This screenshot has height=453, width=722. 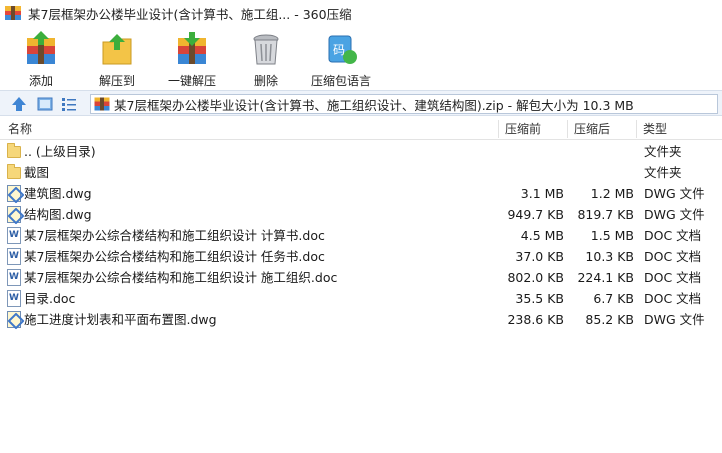 I want to click on toolbar: 添加 解压到 一键解压 删除 码 压缩包语言, so click(x=361, y=57).